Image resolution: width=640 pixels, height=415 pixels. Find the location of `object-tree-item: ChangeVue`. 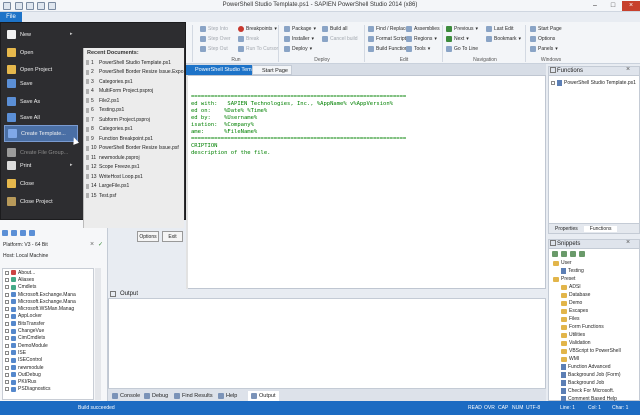

object-tree-item: ChangeVue is located at coordinates (48, 330).